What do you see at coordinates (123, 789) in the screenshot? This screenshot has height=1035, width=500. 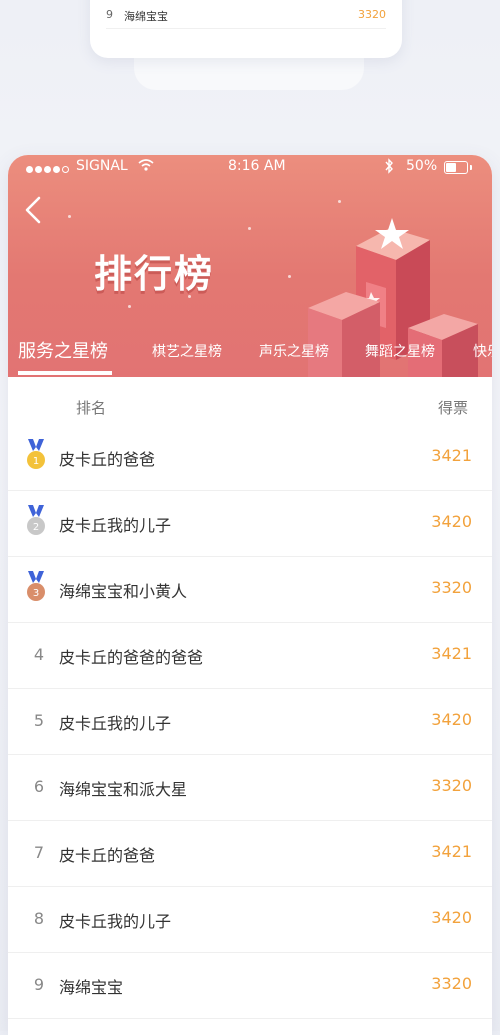 I see `rank-name: 海绵宝宝和派大星` at bounding box center [123, 789].